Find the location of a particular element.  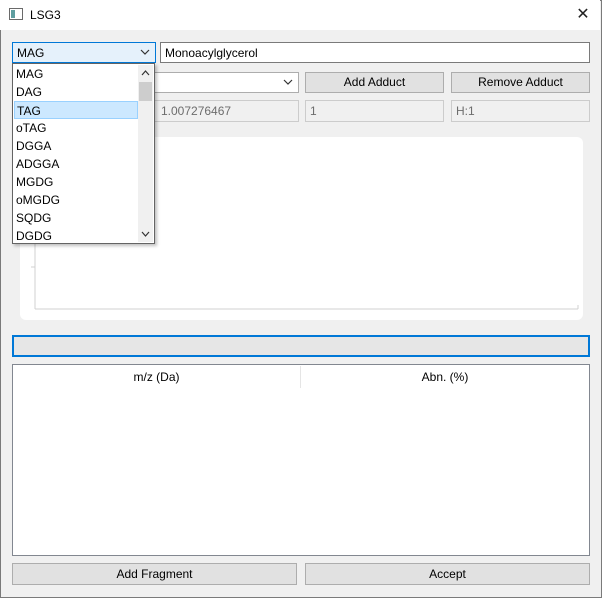

adduct-charge-value: 1 is located at coordinates (313, 111).